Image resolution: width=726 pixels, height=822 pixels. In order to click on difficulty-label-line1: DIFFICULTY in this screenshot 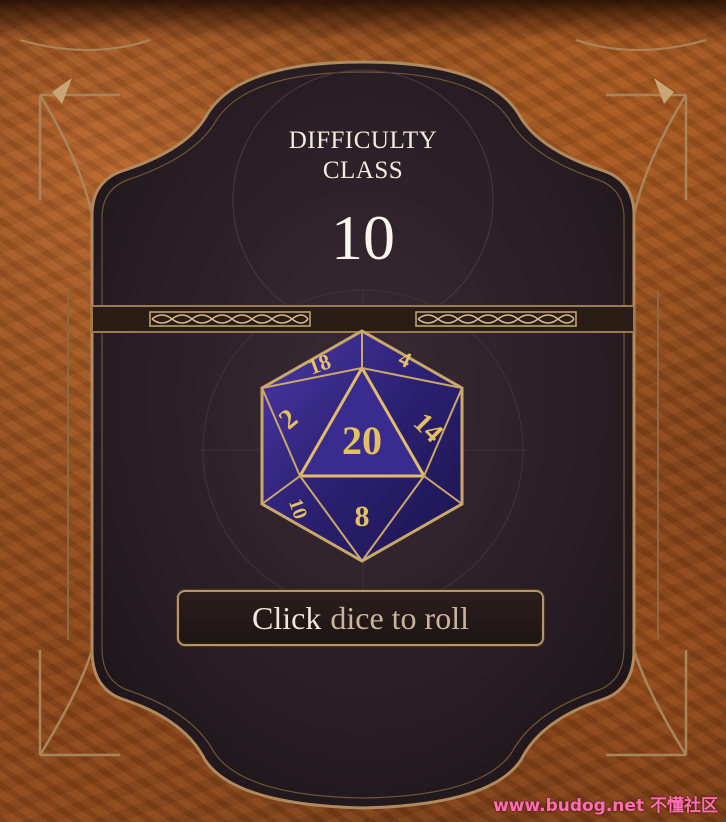, I will do `click(363, 140)`.